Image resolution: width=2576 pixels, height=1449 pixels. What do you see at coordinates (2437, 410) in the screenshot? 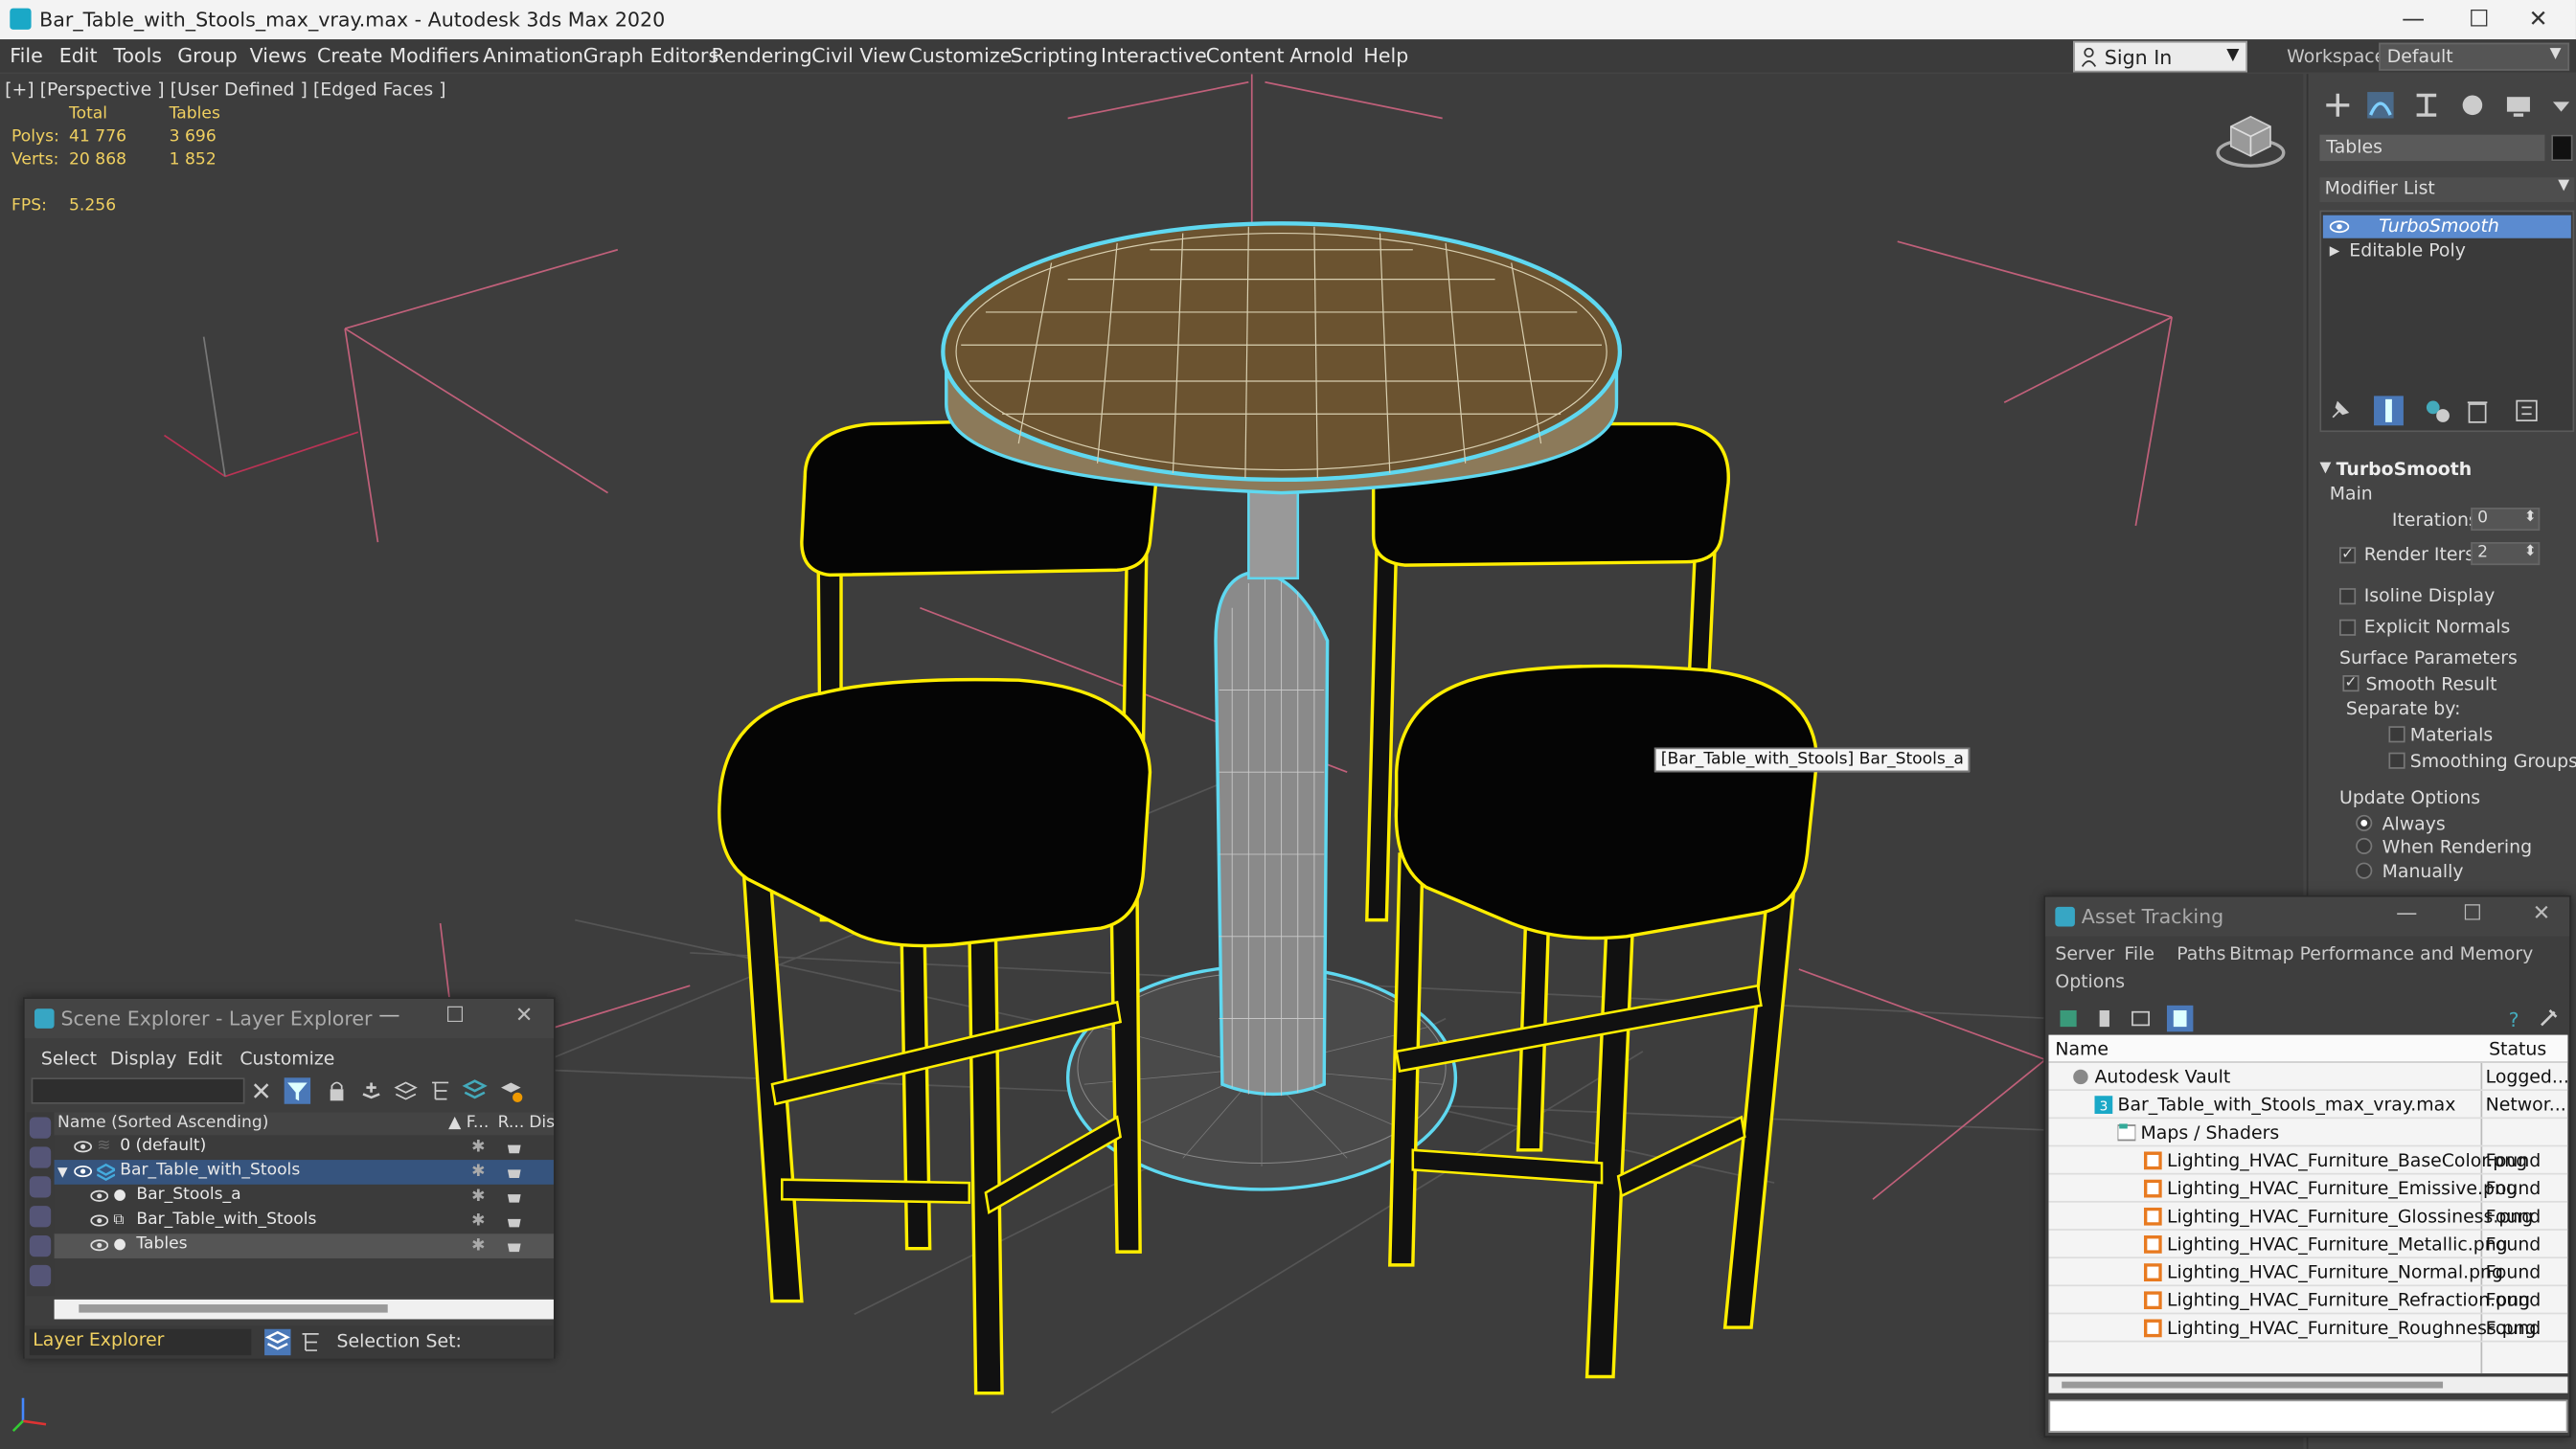
I see `make-unique-icon` at bounding box center [2437, 410].